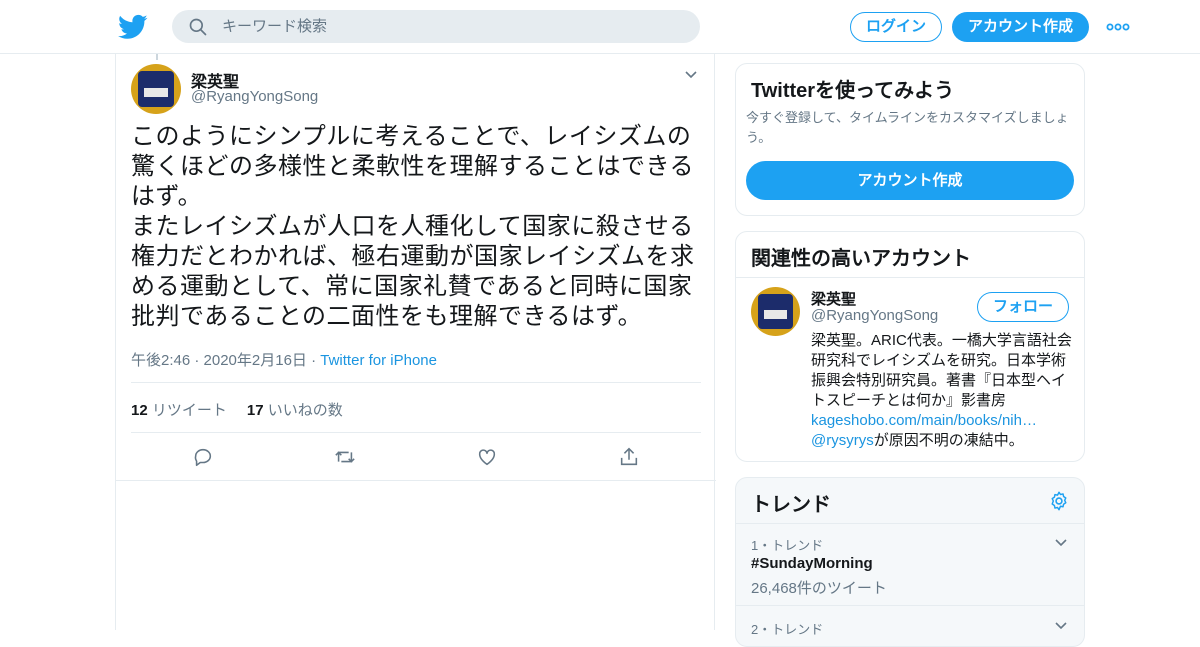  Describe the element at coordinates (853, 91) in the screenshot. I see `signup-card-title: Twitterを使ってみよう` at that location.